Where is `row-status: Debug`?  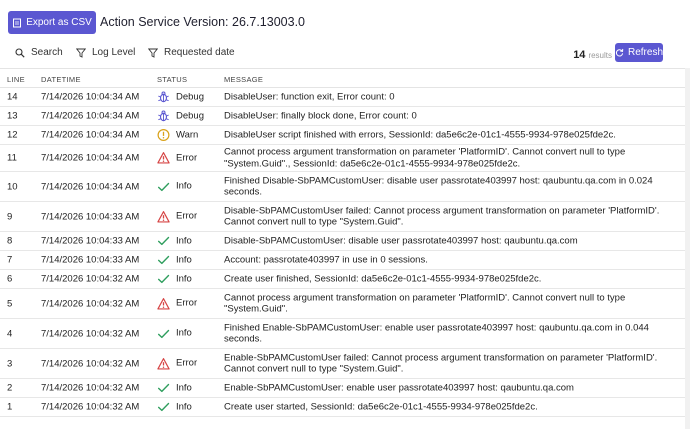
row-status: Debug is located at coordinates (180, 97).